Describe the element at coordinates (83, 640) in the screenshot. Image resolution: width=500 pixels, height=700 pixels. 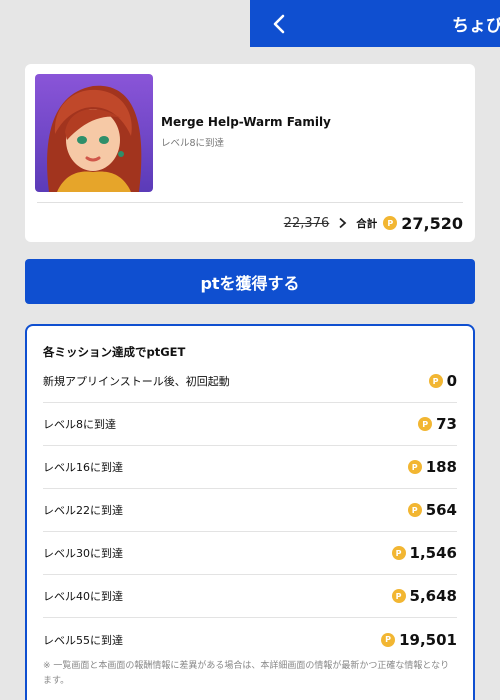
I see `mission-label: レベル55に到達` at that location.